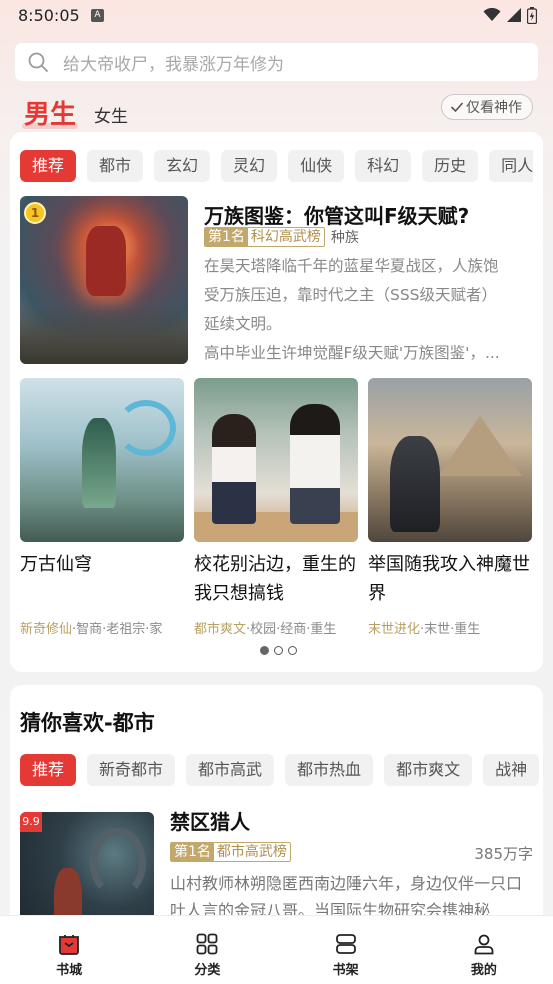 Image resolution: width=553 pixels, height=984 pixels. Describe the element at coordinates (69, 970) in the screenshot. I see `nav-label: 书城` at that location.